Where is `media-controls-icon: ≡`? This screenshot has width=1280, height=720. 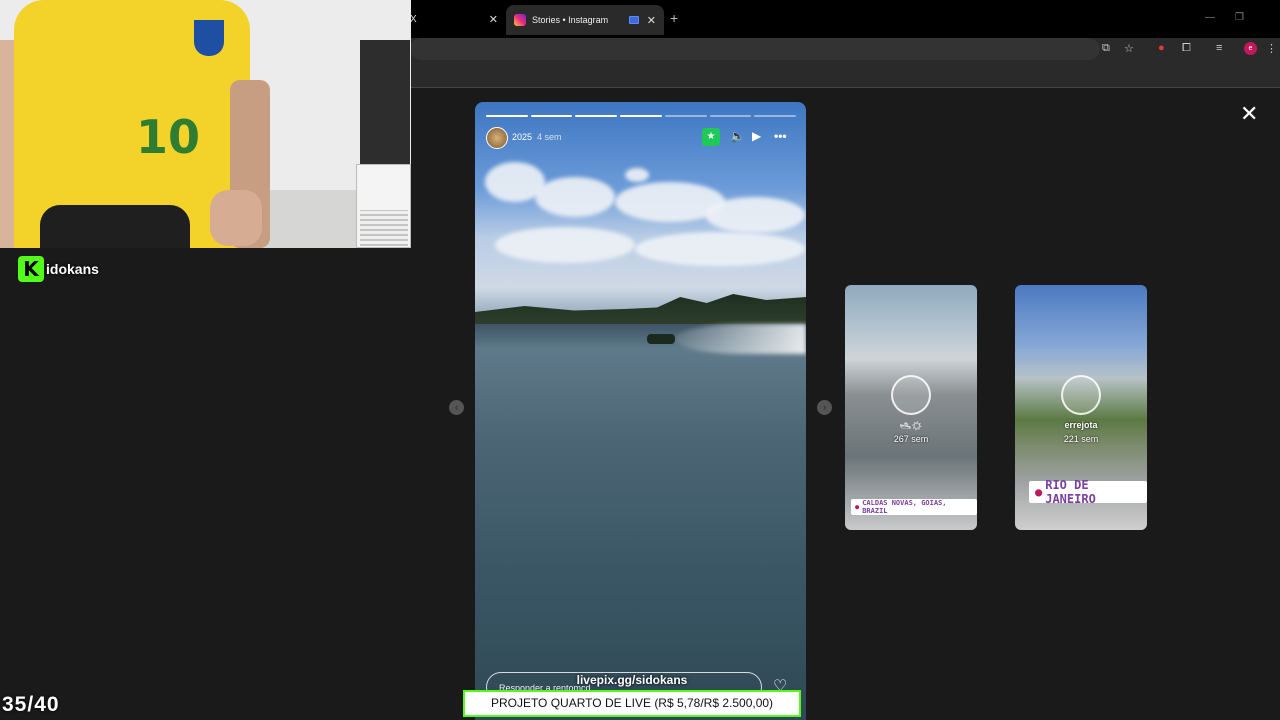
media-controls-icon: ≡ is located at coordinates (1219, 48).